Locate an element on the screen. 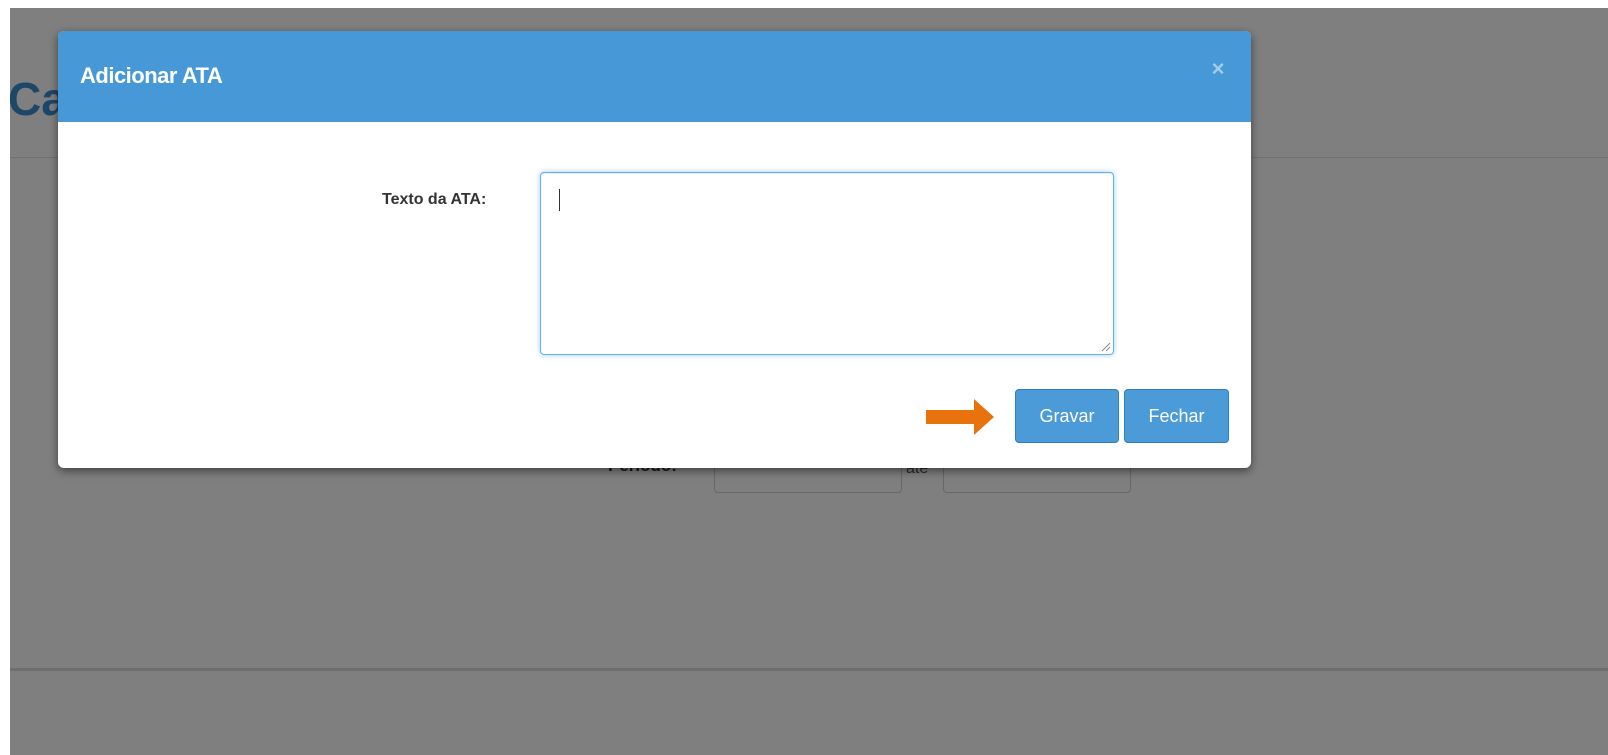 The height and width of the screenshot is (755, 1608). text-caret is located at coordinates (559, 200).